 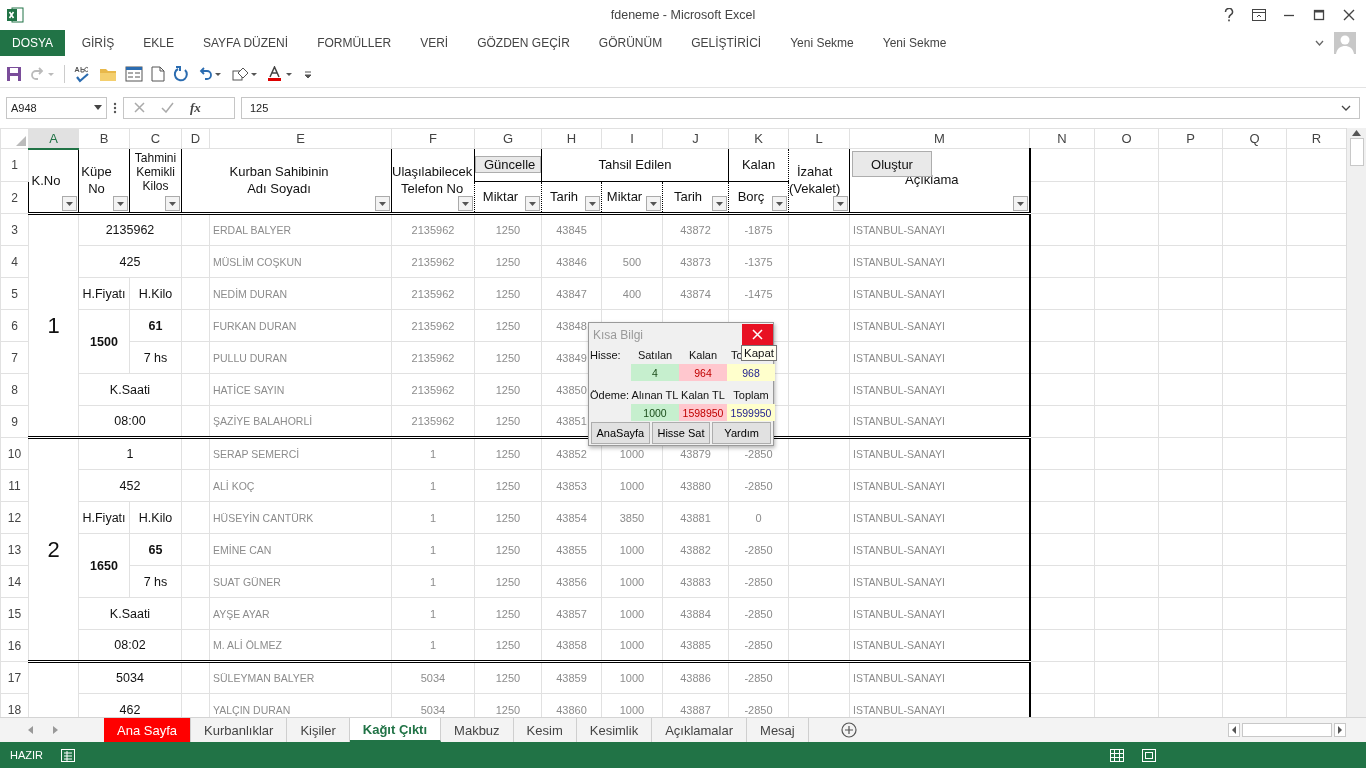 What do you see at coordinates (56, 107) in the screenshot?
I see `name-box: A948` at bounding box center [56, 107].